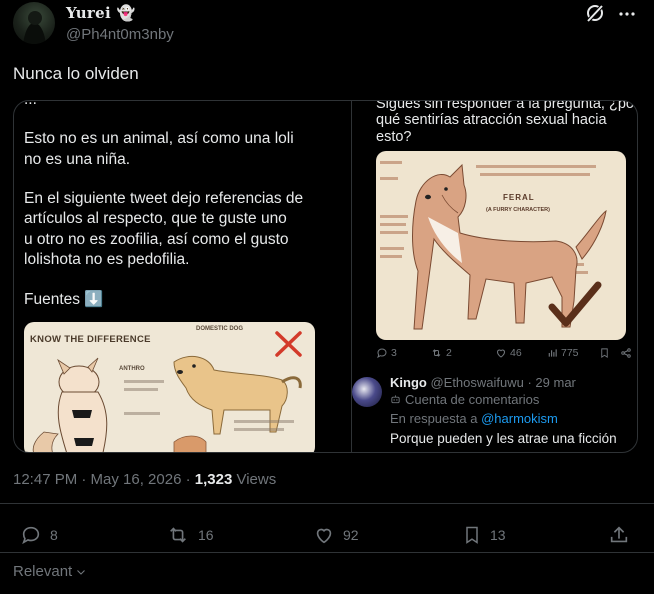 The height and width of the screenshot is (594, 654). What do you see at coordinates (508, 353) in the screenshot?
I see `right-stat-likes: 46` at bounding box center [508, 353].